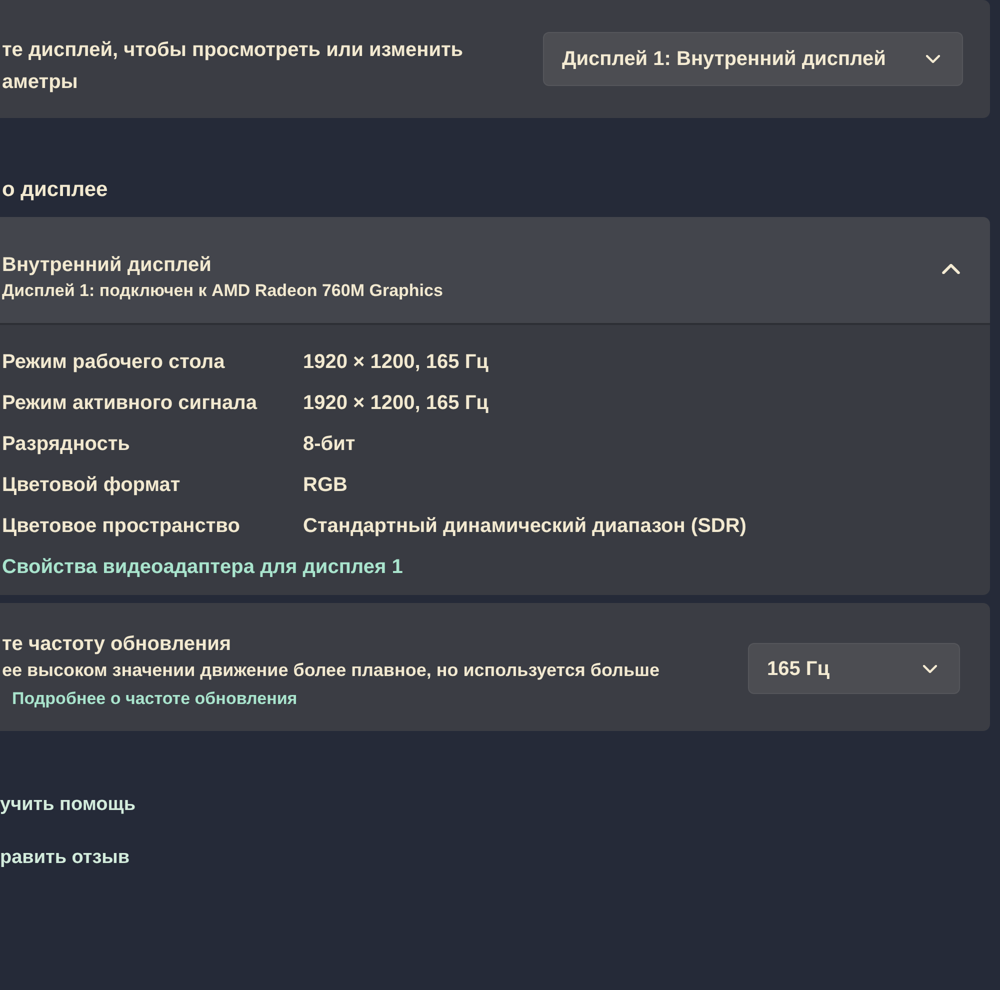 This screenshot has height=990, width=1000. Describe the element at coordinates (329, 444) in the screenshot. I see `info-value: 8-бит` at that location.